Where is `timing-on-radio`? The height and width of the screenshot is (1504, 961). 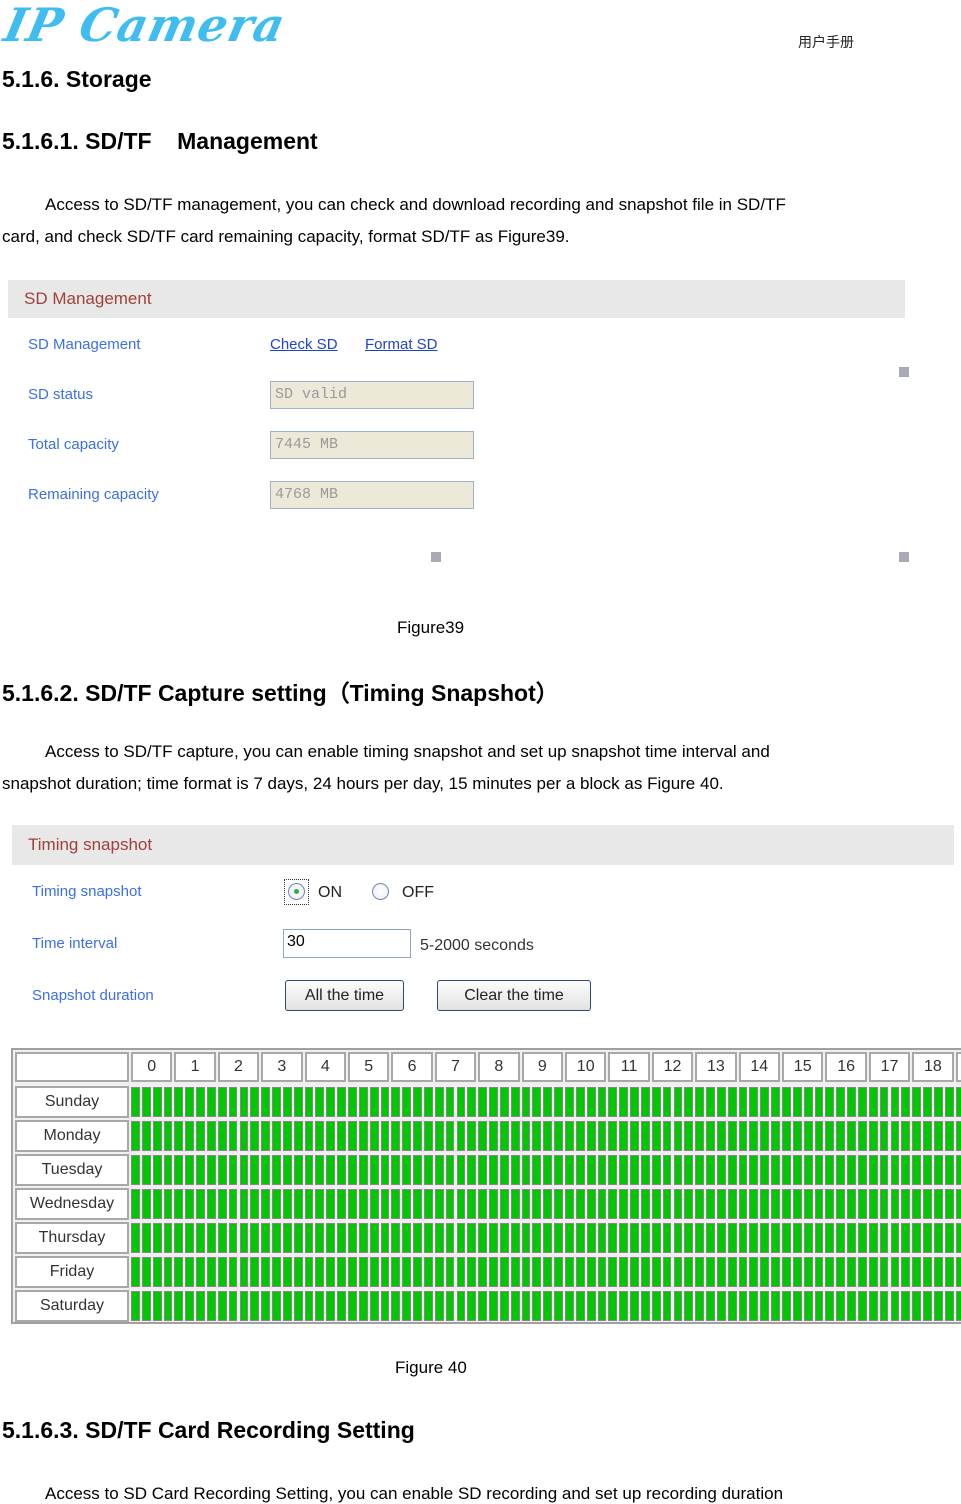
timing-on-radio is located at coordinates (296, 891).